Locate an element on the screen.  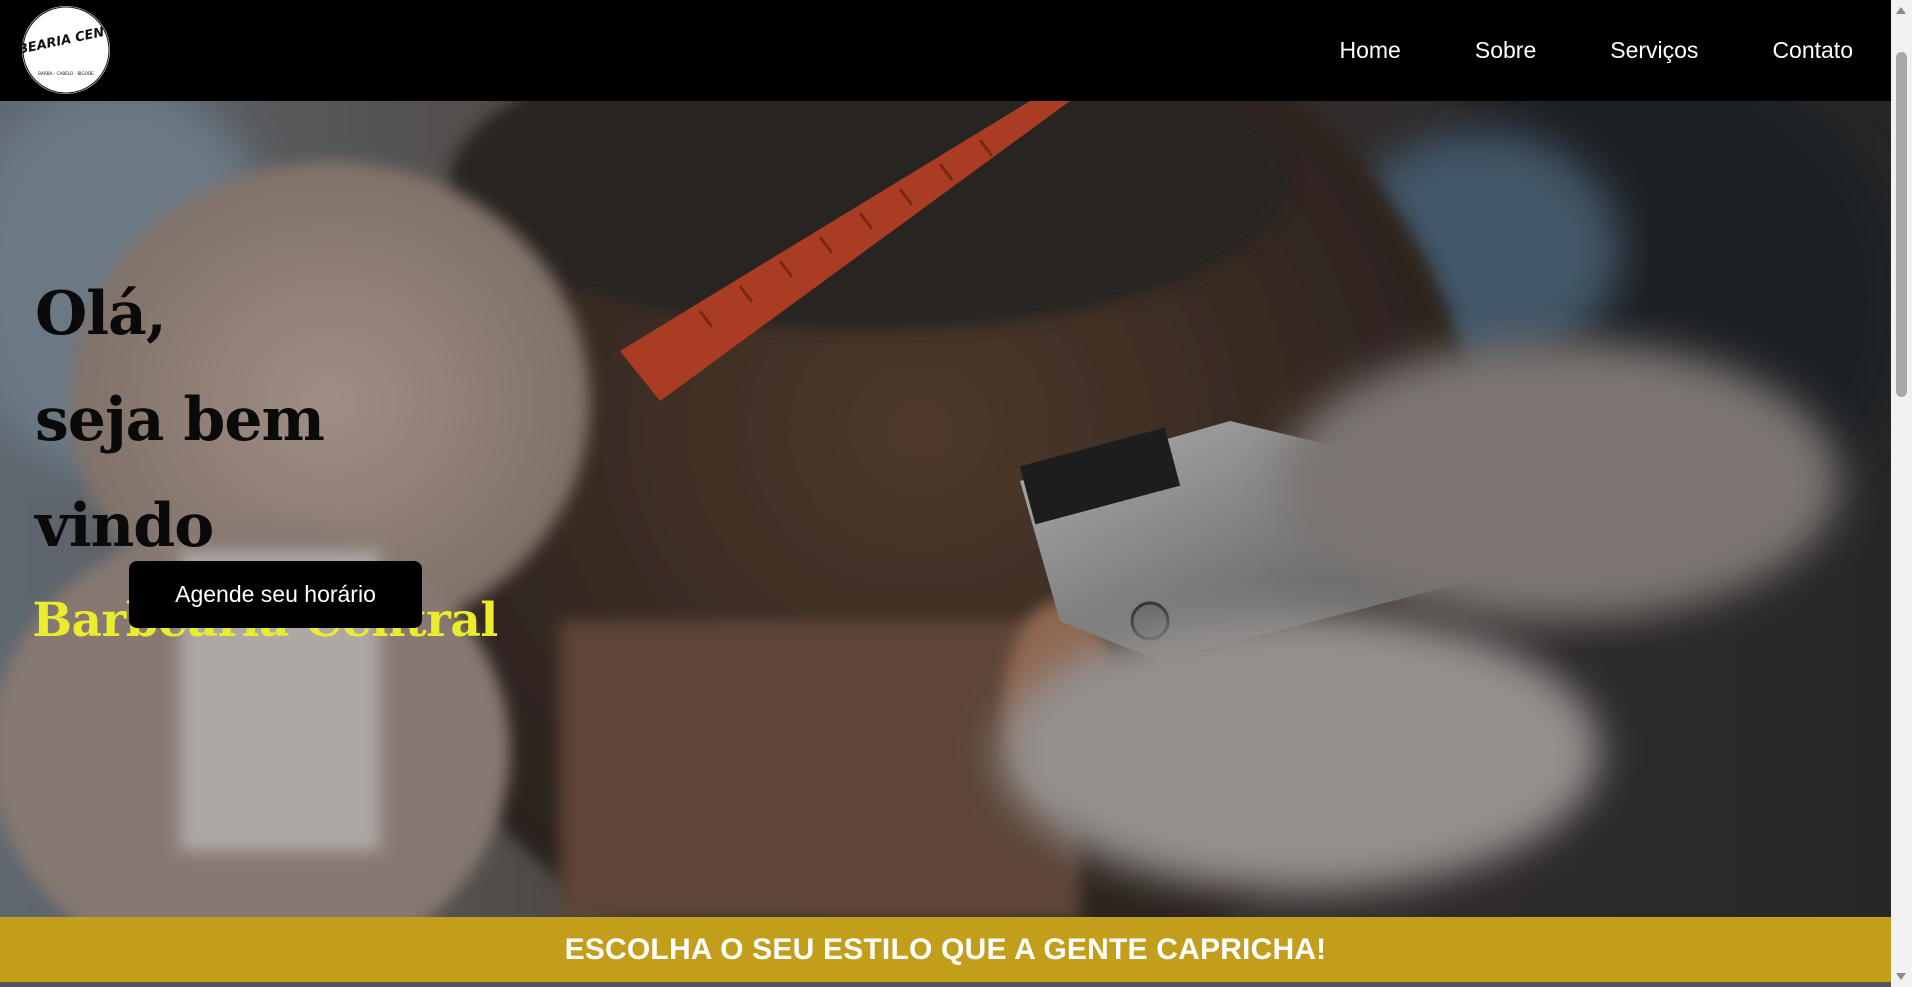
hero-greeting-line2: seja bem vindo is located at coordinates (180, 473).